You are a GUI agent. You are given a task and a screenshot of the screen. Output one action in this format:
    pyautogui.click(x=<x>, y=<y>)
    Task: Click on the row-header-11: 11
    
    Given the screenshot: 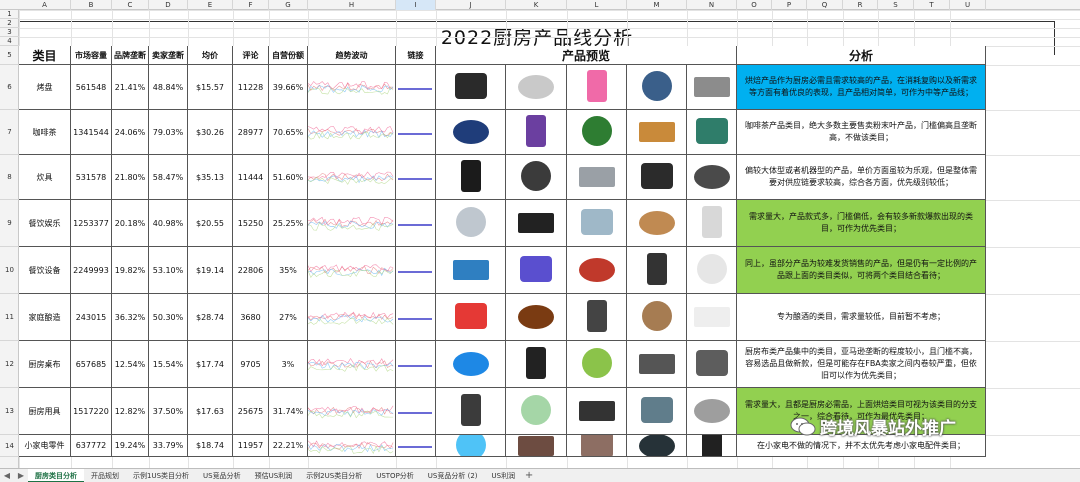 What is the action you would take?
    pyautogui.click(x=9, y=317)
    